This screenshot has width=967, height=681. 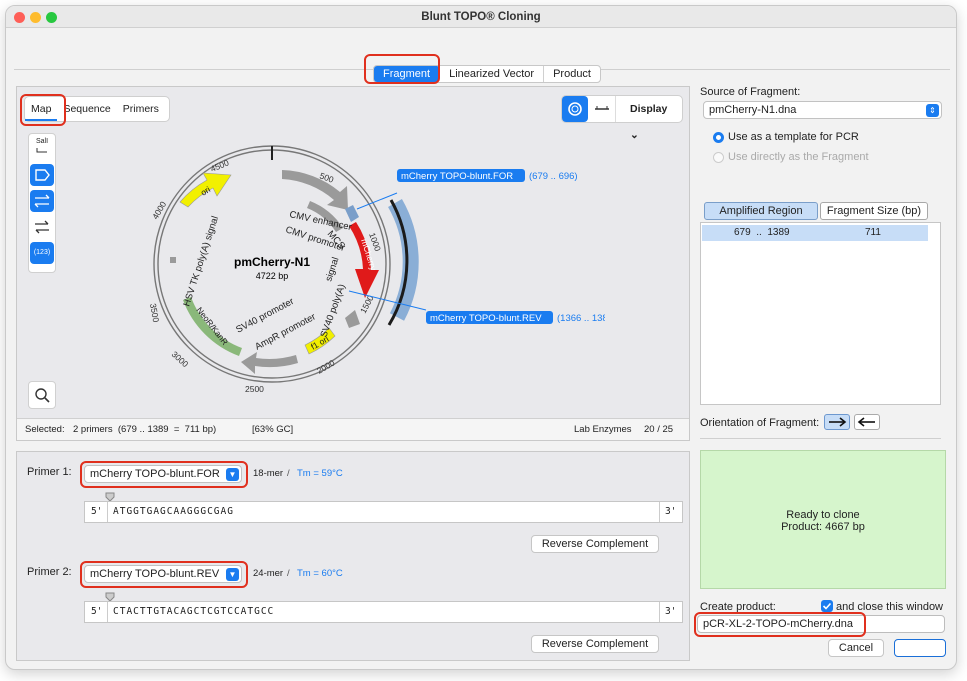 What do you see at coordinates (173, 511) in the screenshot?
I see `primer1-sequence: ATGGTGAGCAAGGGCGAG` at bounding box center [173, 511].